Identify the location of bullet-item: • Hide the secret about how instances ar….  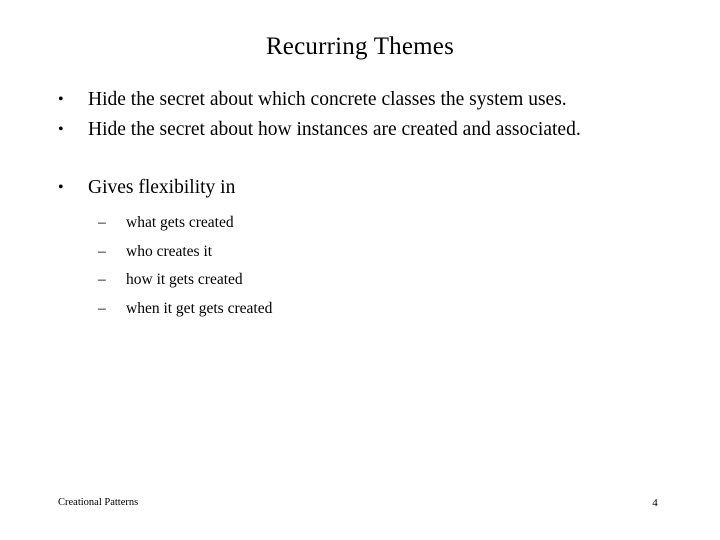
(362, 130).